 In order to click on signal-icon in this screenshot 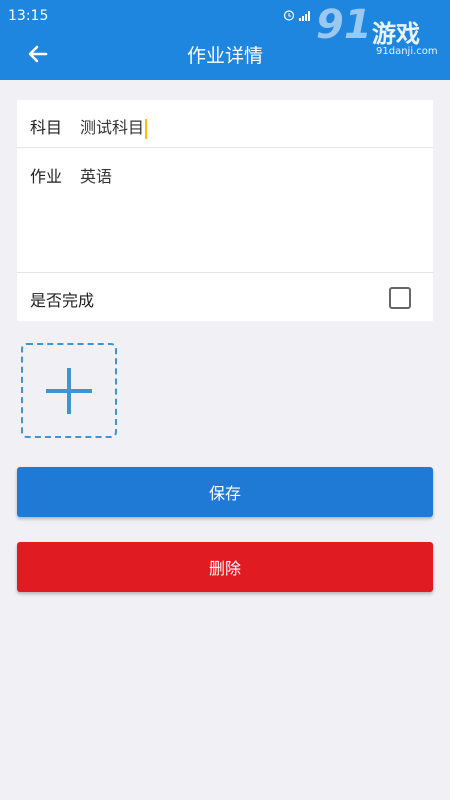, I will do `click(304, 16)`.